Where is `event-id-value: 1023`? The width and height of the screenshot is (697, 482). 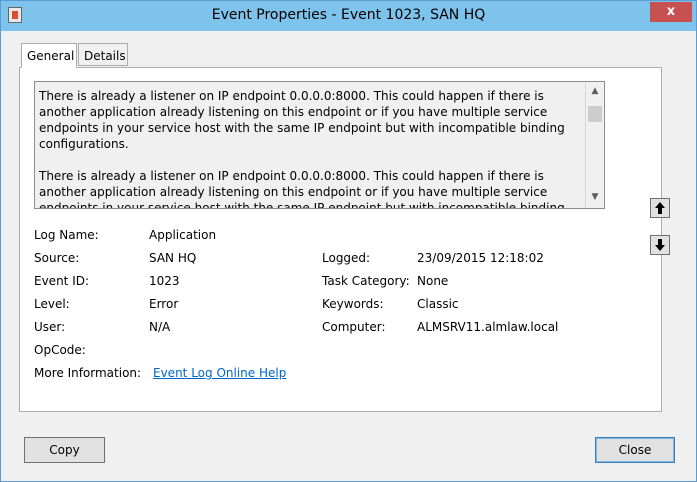 event-id-value: 1023 is located at coordinates (164, 281).